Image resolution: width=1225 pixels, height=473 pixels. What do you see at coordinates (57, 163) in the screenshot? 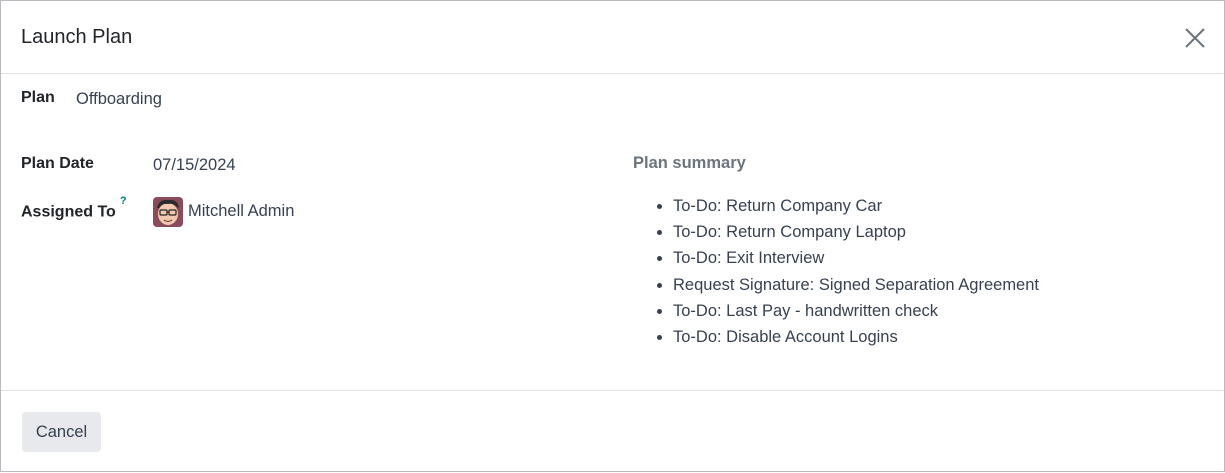
I see `plan-date-label: Plan Date` at bounding box center [57, 163].